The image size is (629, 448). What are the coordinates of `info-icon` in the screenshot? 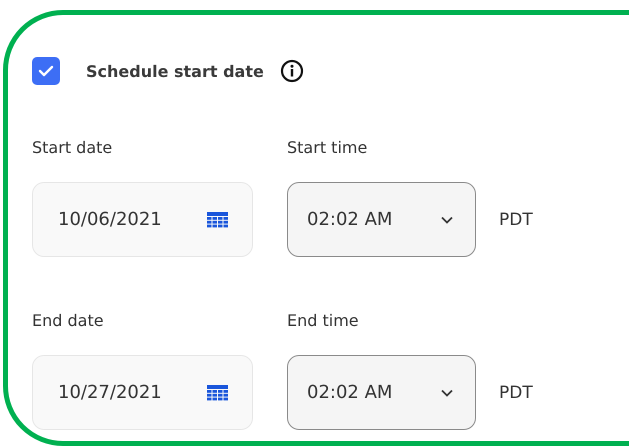 It's located at (292, 71).